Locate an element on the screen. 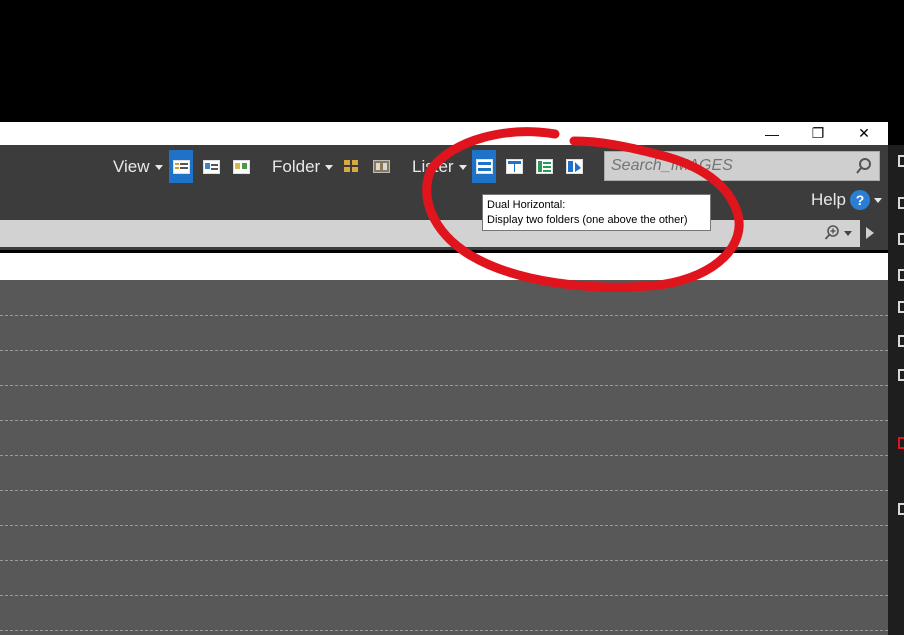  help-menu: Help ? is located at coordinates (846, 200).